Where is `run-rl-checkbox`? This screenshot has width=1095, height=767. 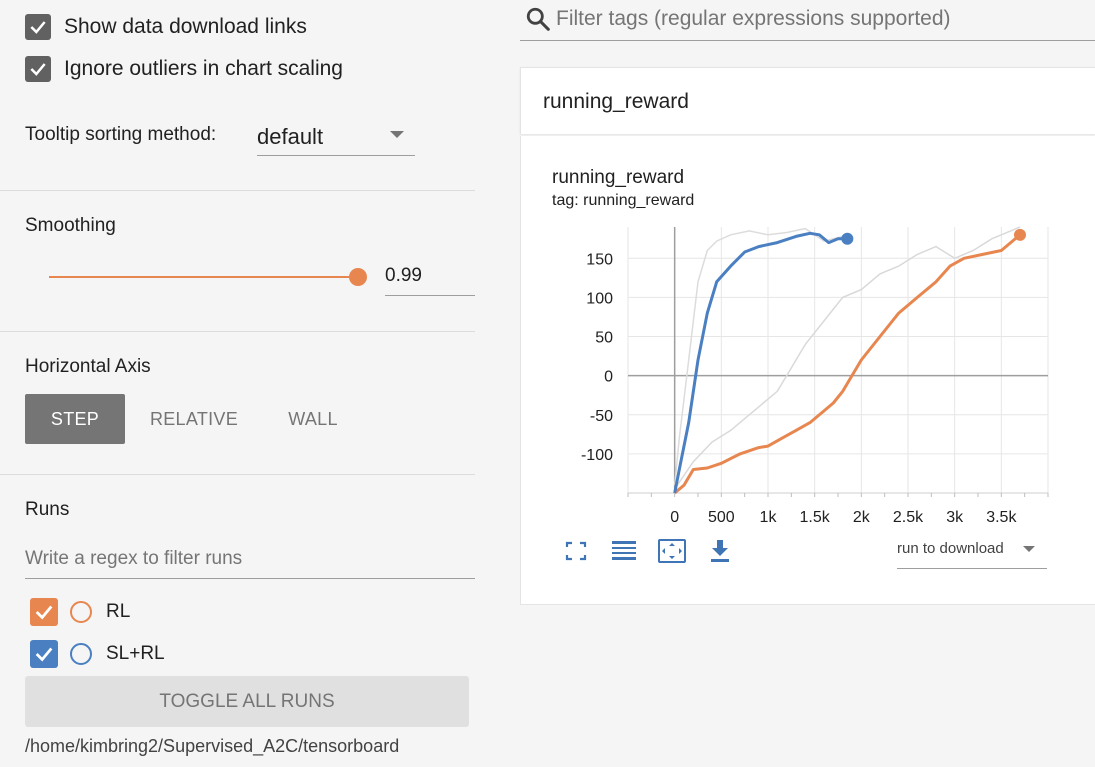
run-rl-checkbox is located at coordinates (44, 612).